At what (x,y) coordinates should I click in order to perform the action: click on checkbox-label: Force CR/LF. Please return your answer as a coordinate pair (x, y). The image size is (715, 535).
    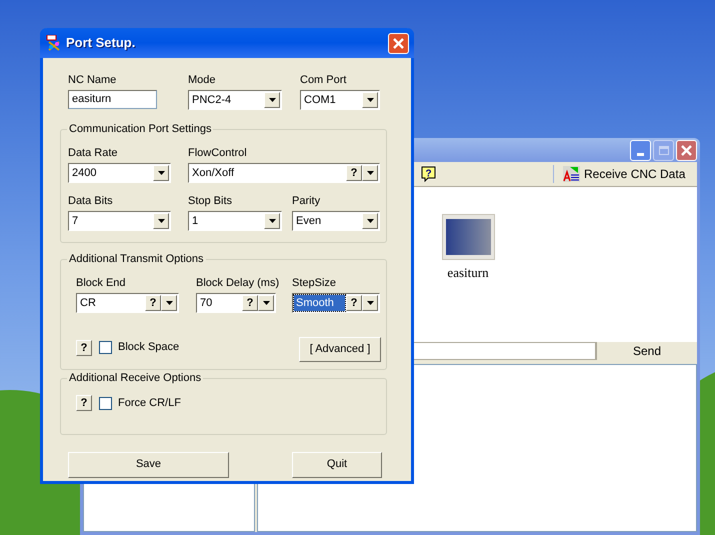
    Looking at the image, I should click on (149, 403).